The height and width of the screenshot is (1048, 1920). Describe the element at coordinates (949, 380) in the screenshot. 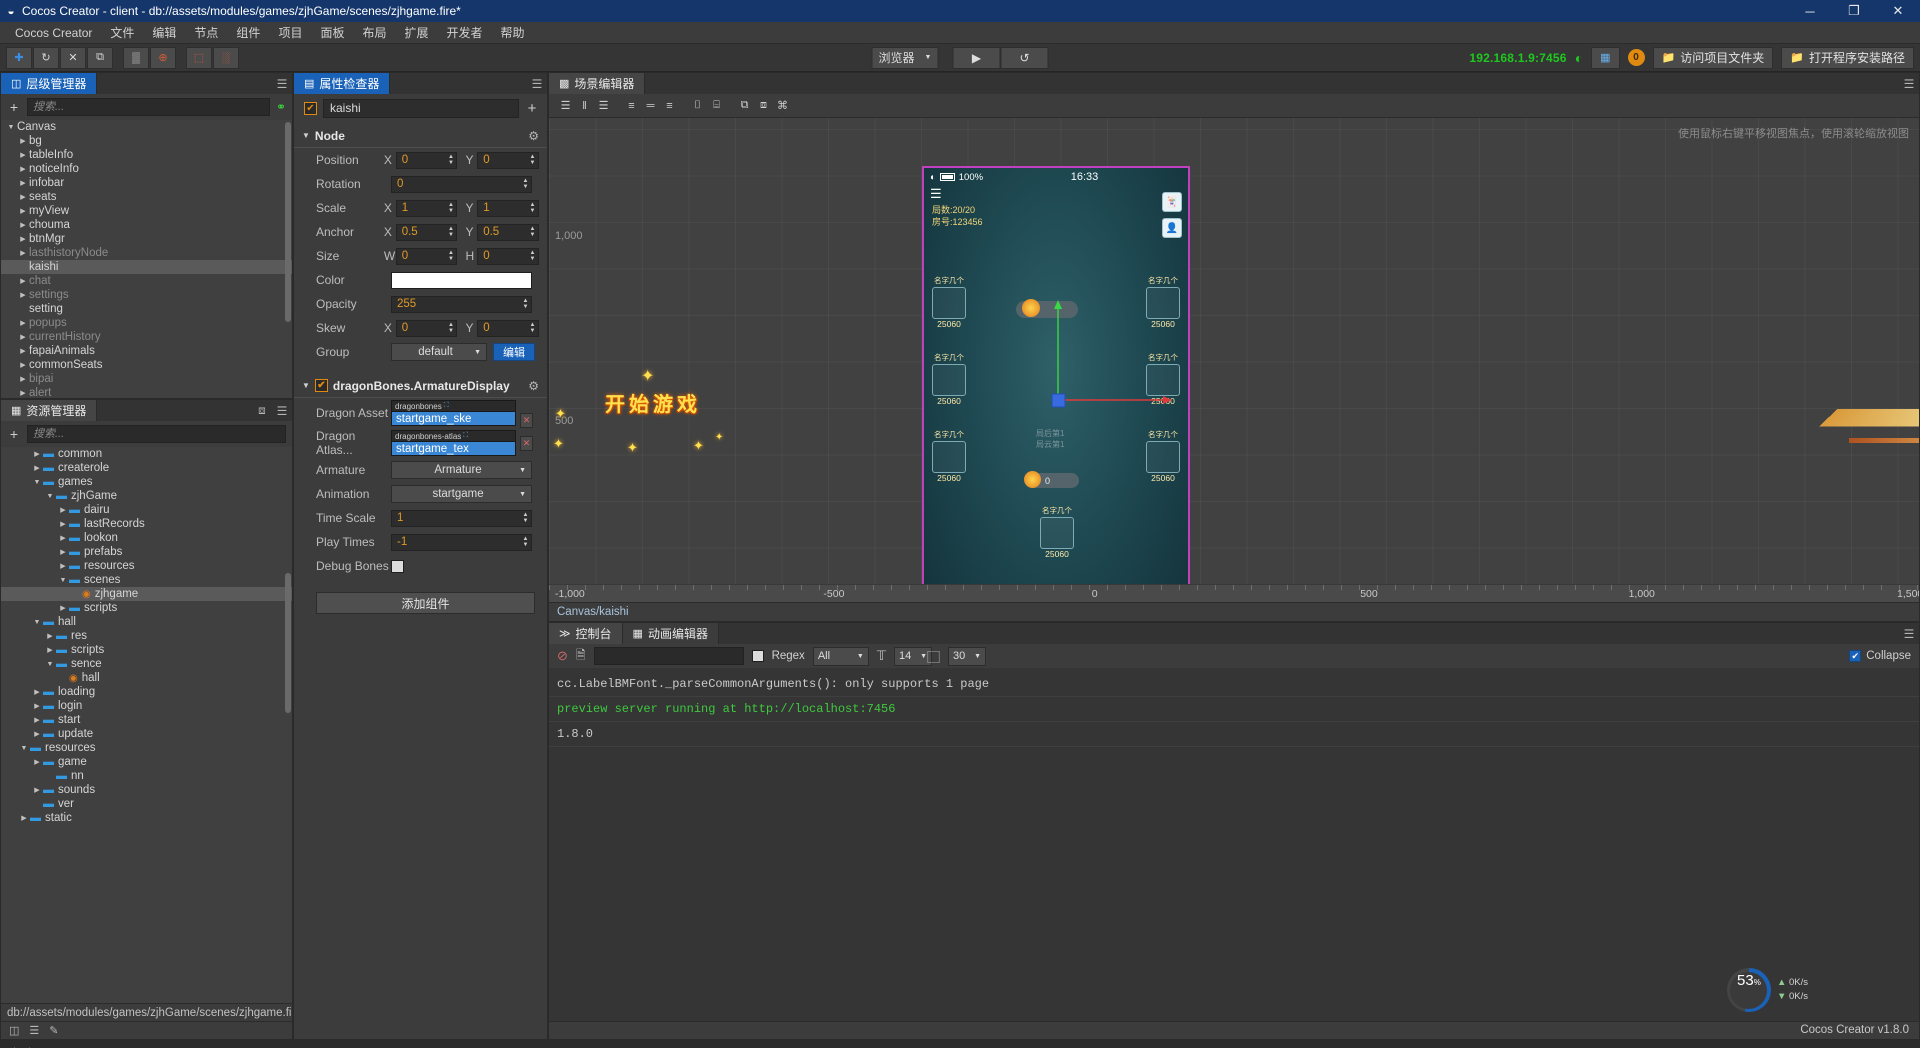

I see `seat-2: 名字几个 25060` at that location.